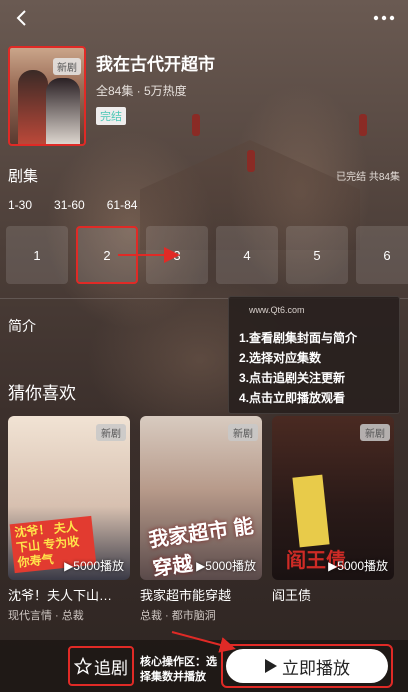  Describe the element at coordinates (177, 255) in the screenshot. I see `episode-button: 3` at that location.